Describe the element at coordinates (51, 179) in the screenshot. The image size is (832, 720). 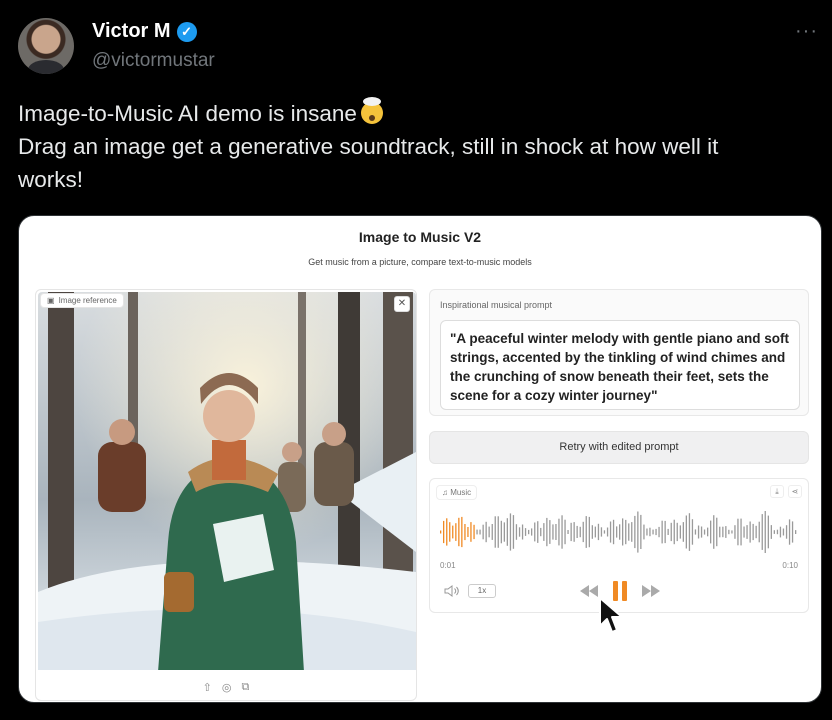
I see `tweet-line-3: works!` at that location.